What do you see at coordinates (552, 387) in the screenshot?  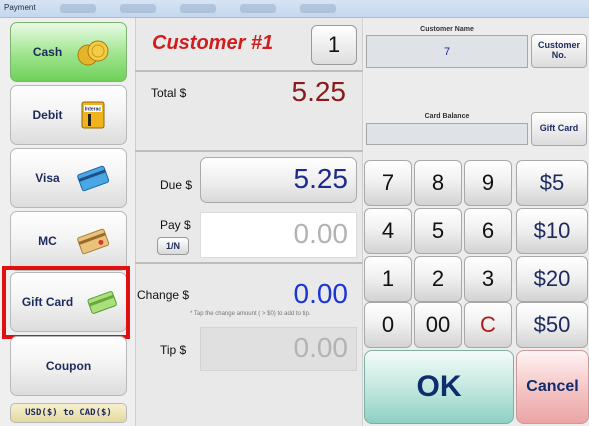 I see `cancel-button: Cancel` at bounding box center [552, 387].